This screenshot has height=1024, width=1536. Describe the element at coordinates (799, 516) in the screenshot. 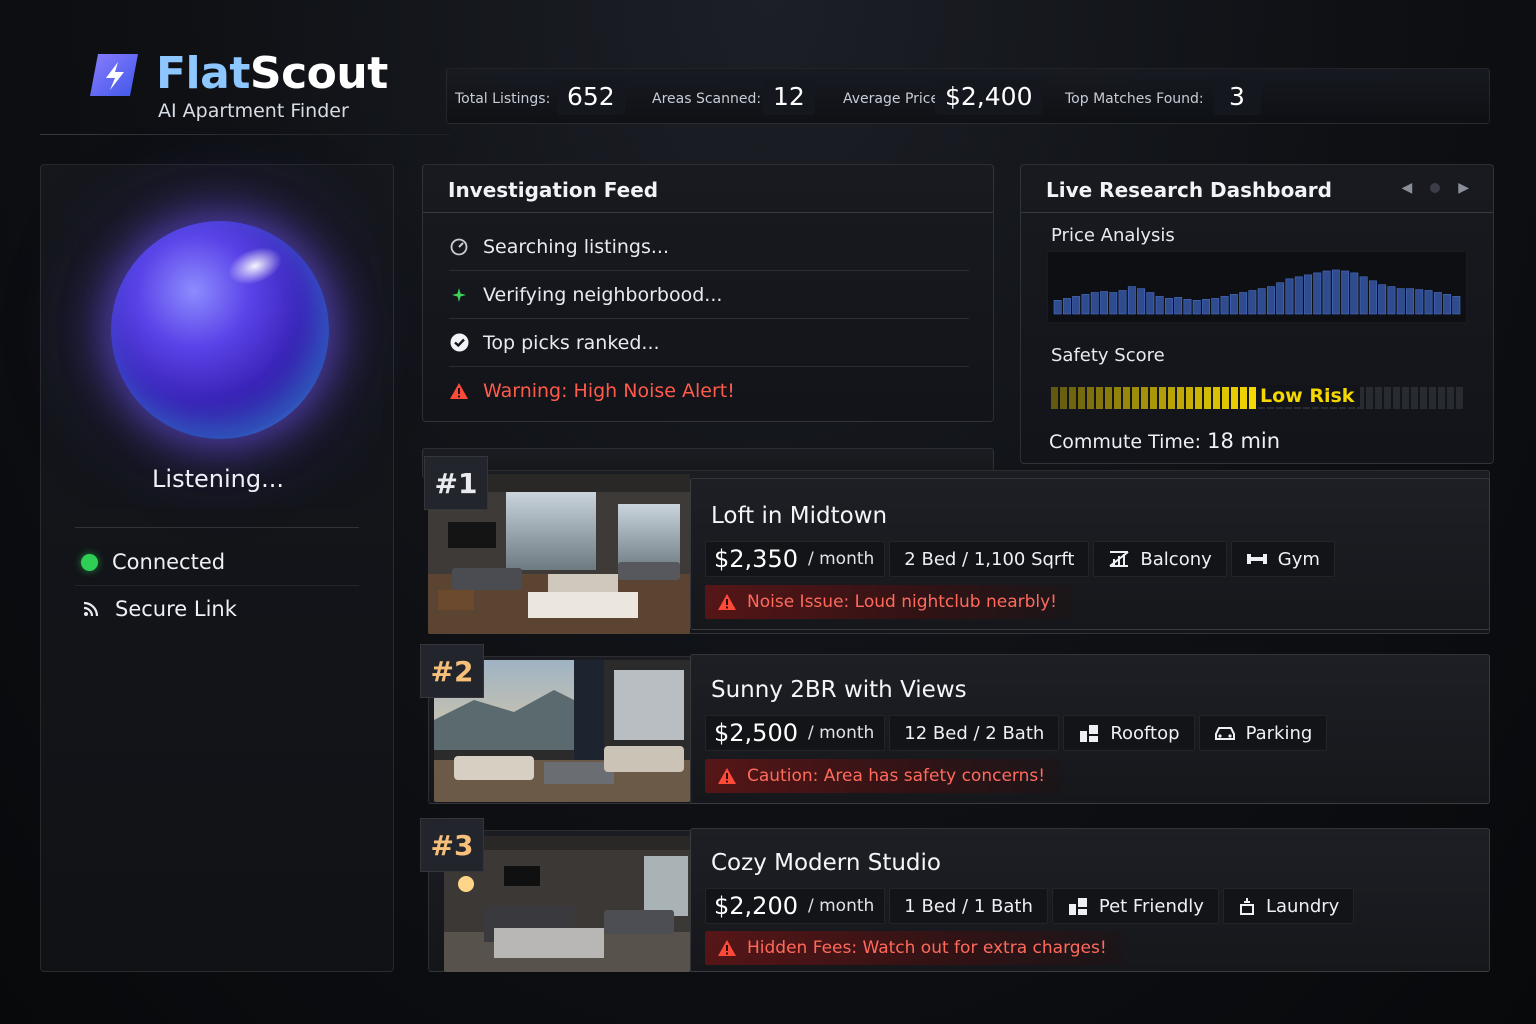

I see `listing-title: Loft in Midtown` at that location.